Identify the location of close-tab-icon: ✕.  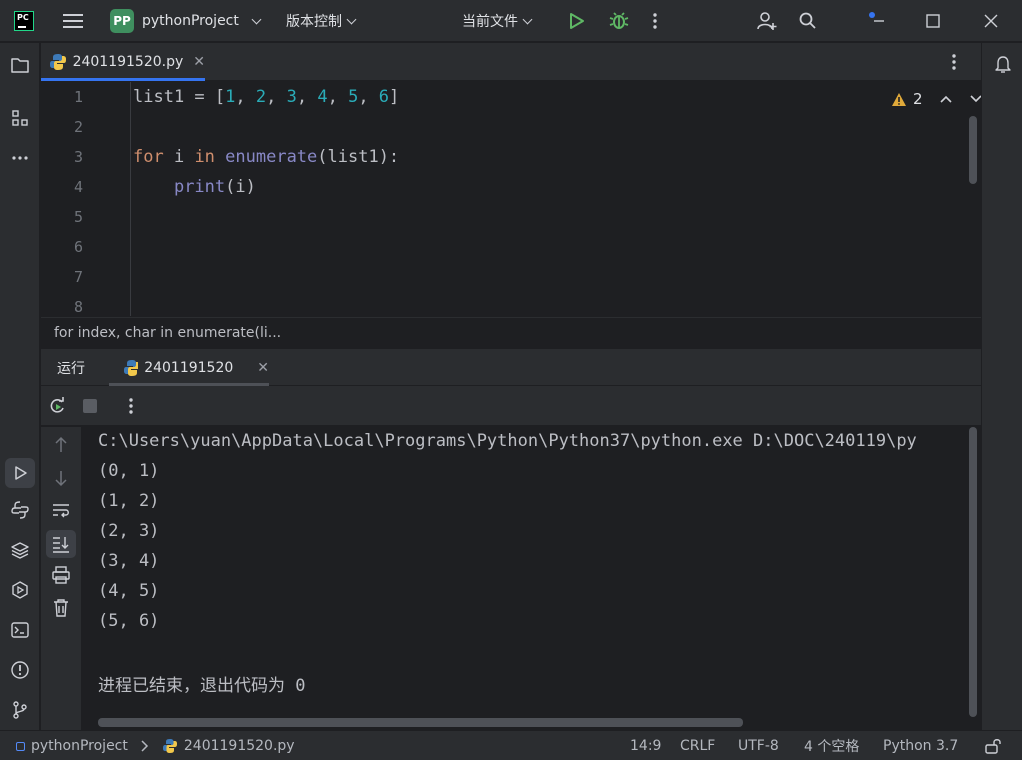
(199, 62).